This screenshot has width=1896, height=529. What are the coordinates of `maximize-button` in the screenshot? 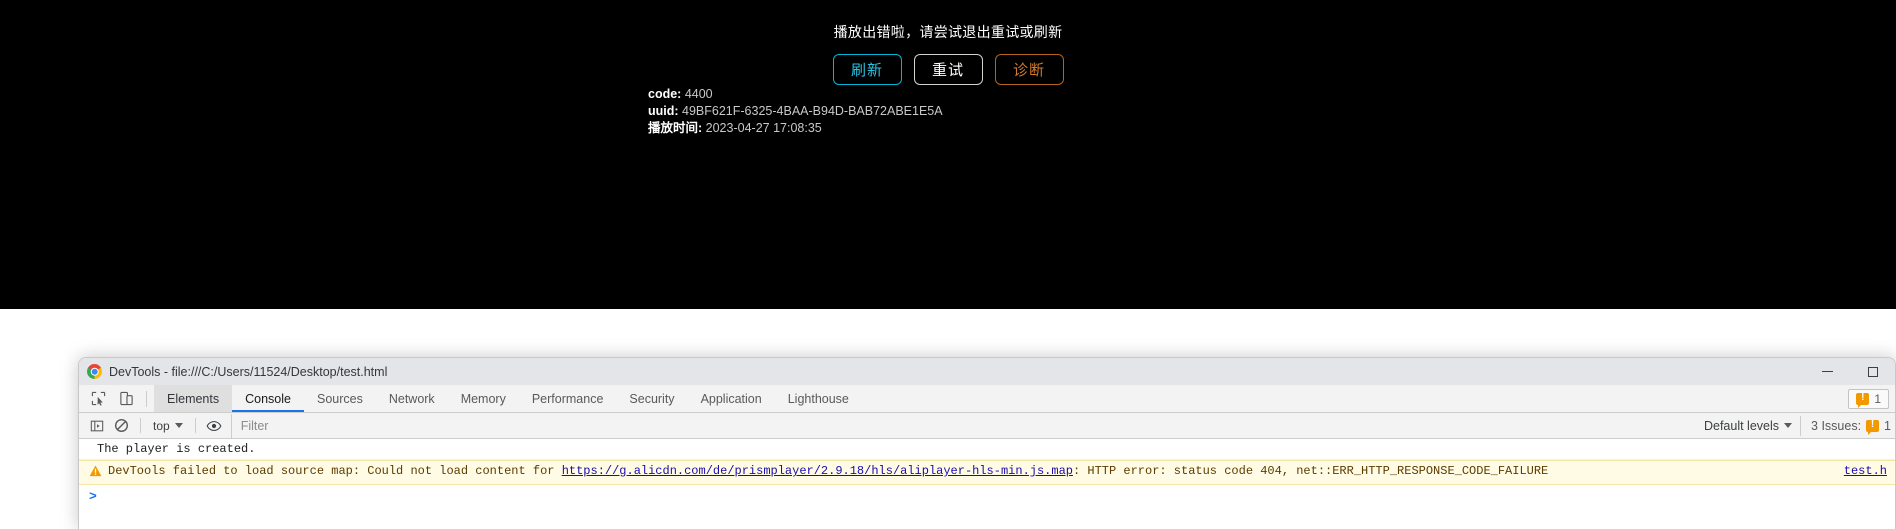 It's located at (1872, 371).